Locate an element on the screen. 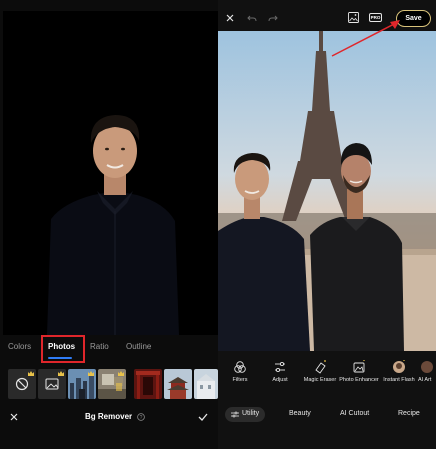 This screenshot has width=436, height=449. redo-icon is located at coordinates (273, 18).